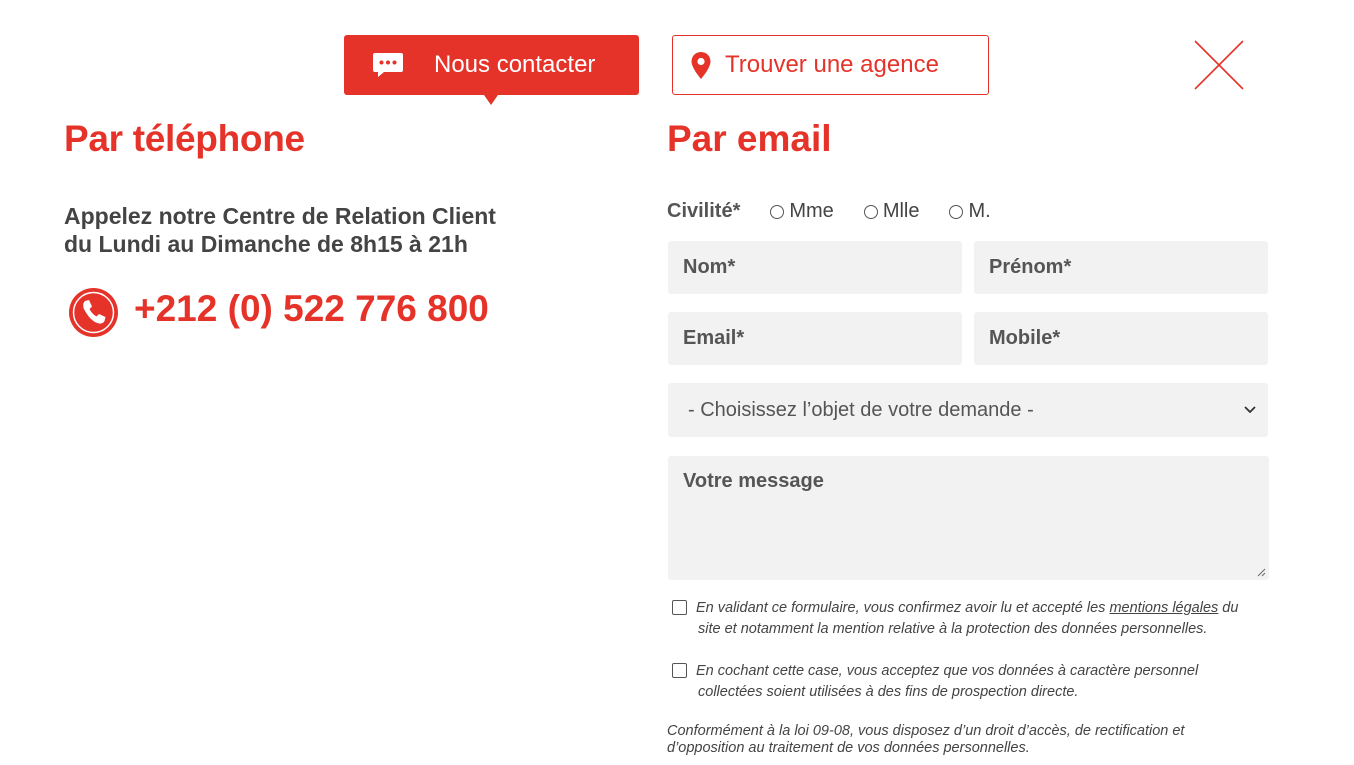 The image size is (1354, 765). What do you see at coordinates (749, 138) in the screenshot?
I see `email-section-title: Par email` at bounding box center [749, 138].